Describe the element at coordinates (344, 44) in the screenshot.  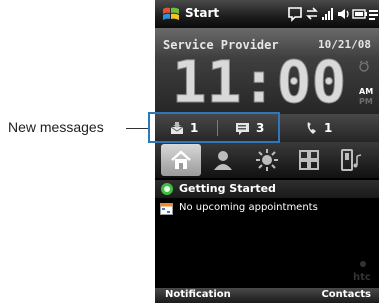
I see `date-display: 10/21/08` at that location.